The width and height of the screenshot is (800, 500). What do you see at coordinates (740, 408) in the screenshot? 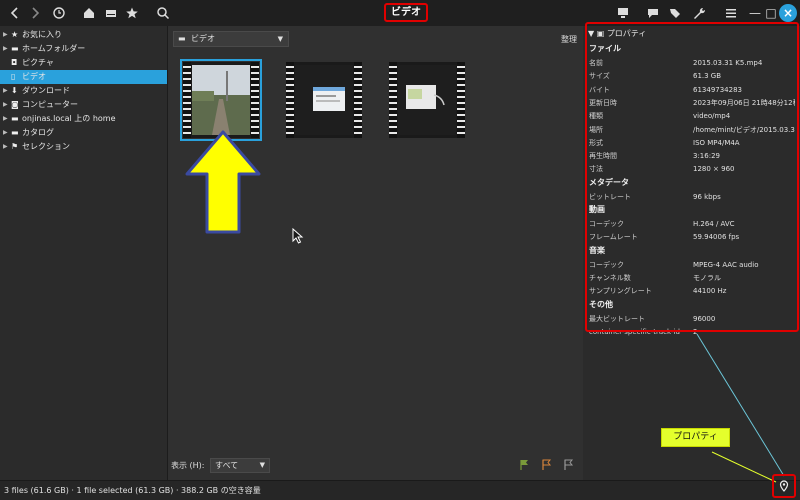
I see `annotation-lines` at bounding box center [740, 408].